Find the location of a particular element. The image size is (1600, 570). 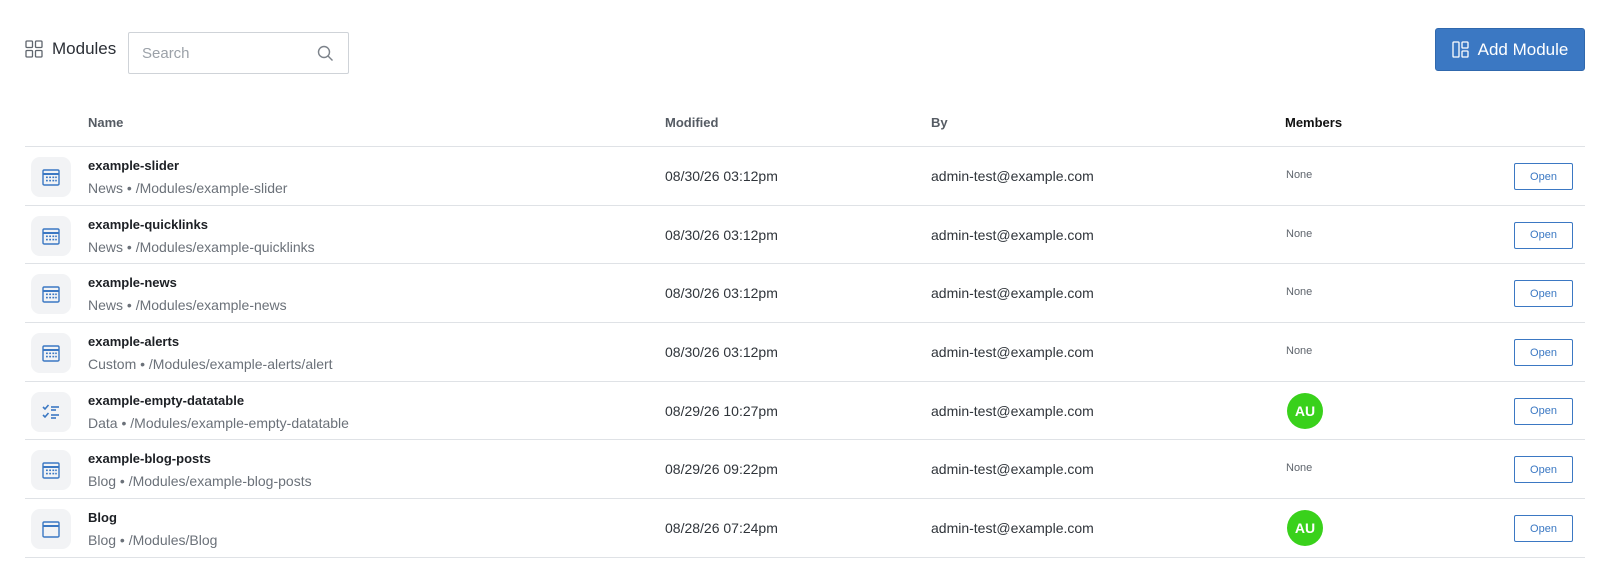

add-module-button: Add Module is located at coordinates (1510, 49).